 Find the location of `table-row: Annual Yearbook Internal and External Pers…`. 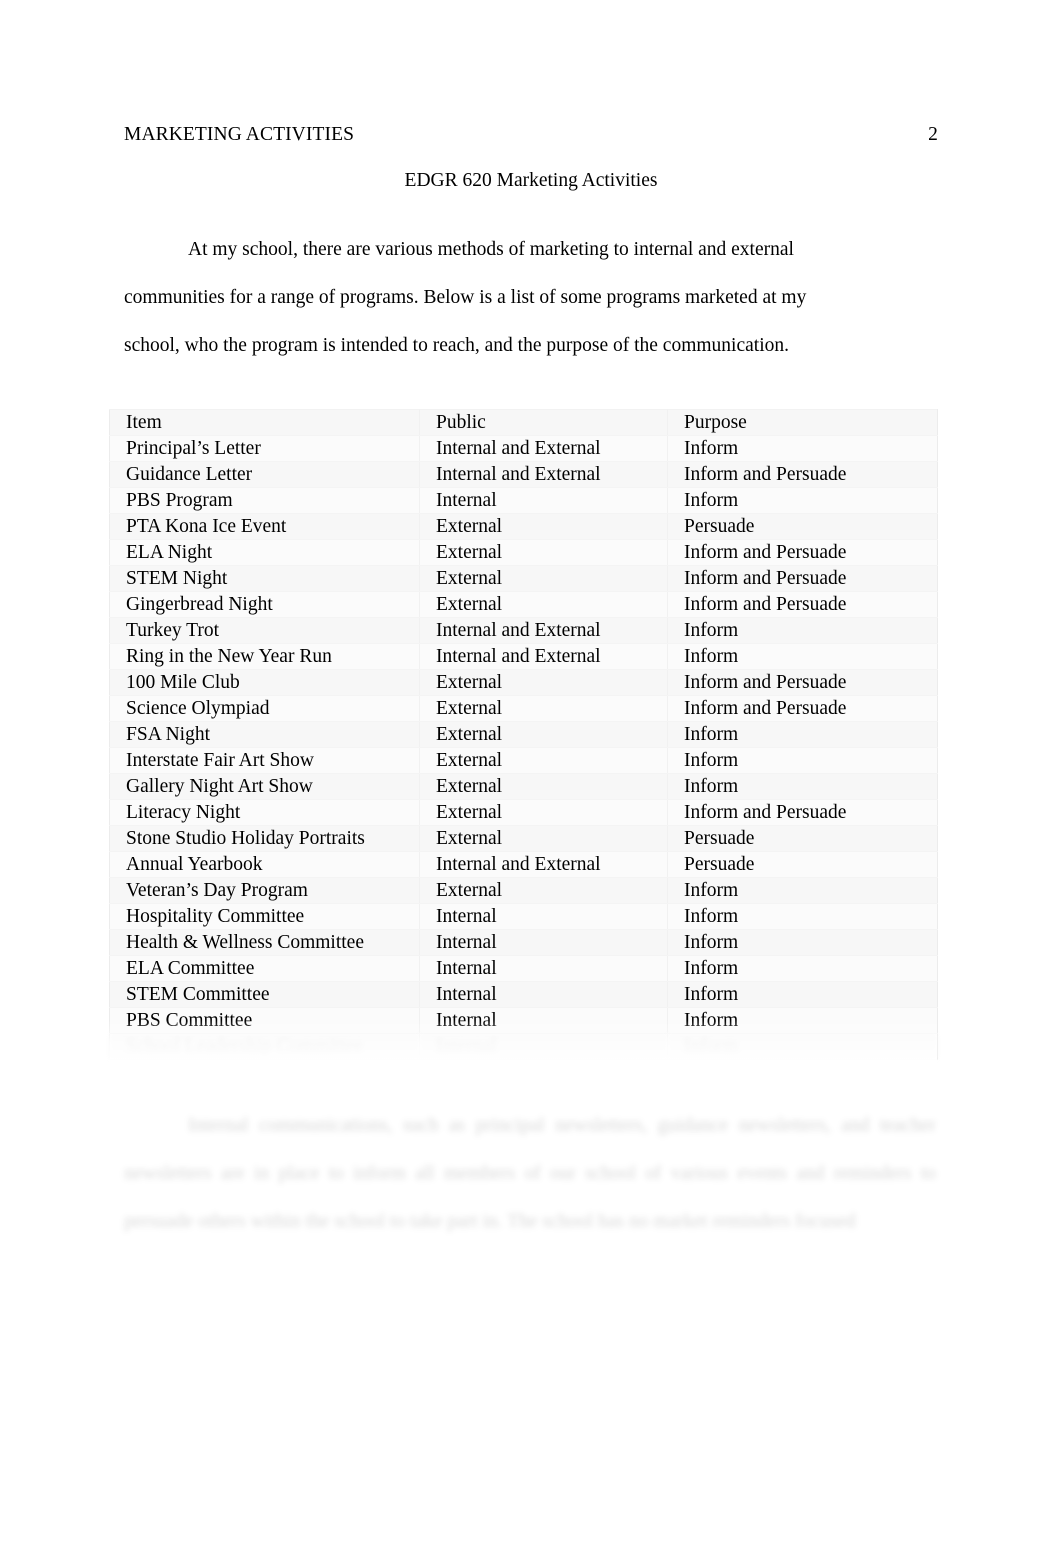

table-row: Annual Yearbook Internal and External Pers… is located at coordinates (523, 864).